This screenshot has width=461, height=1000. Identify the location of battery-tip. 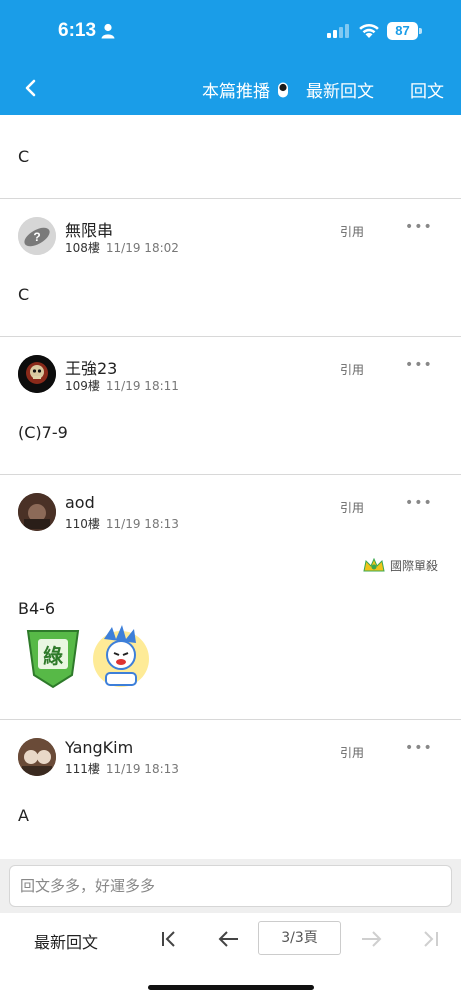
(420, 31).